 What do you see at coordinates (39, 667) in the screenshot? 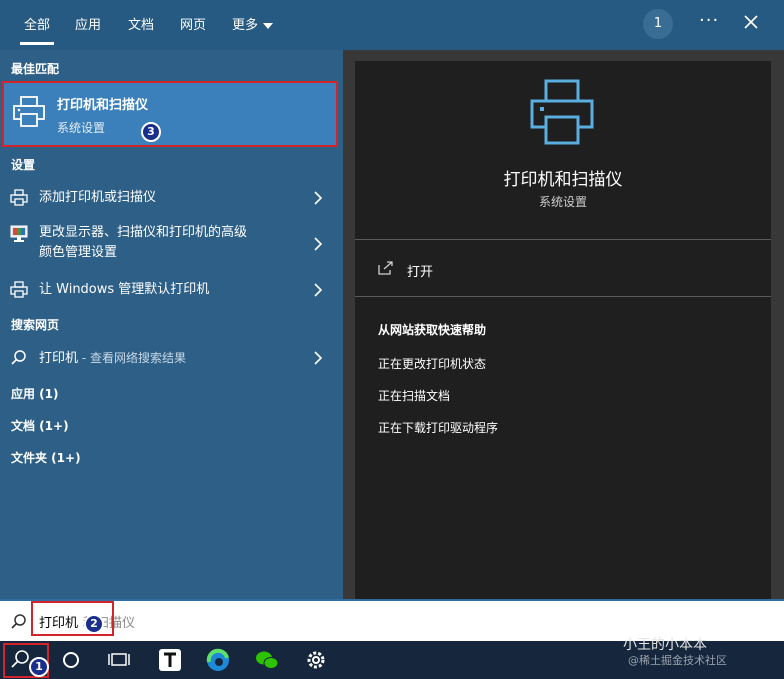
I see `step-marker-1: 1` at bounding box center [39, 667].